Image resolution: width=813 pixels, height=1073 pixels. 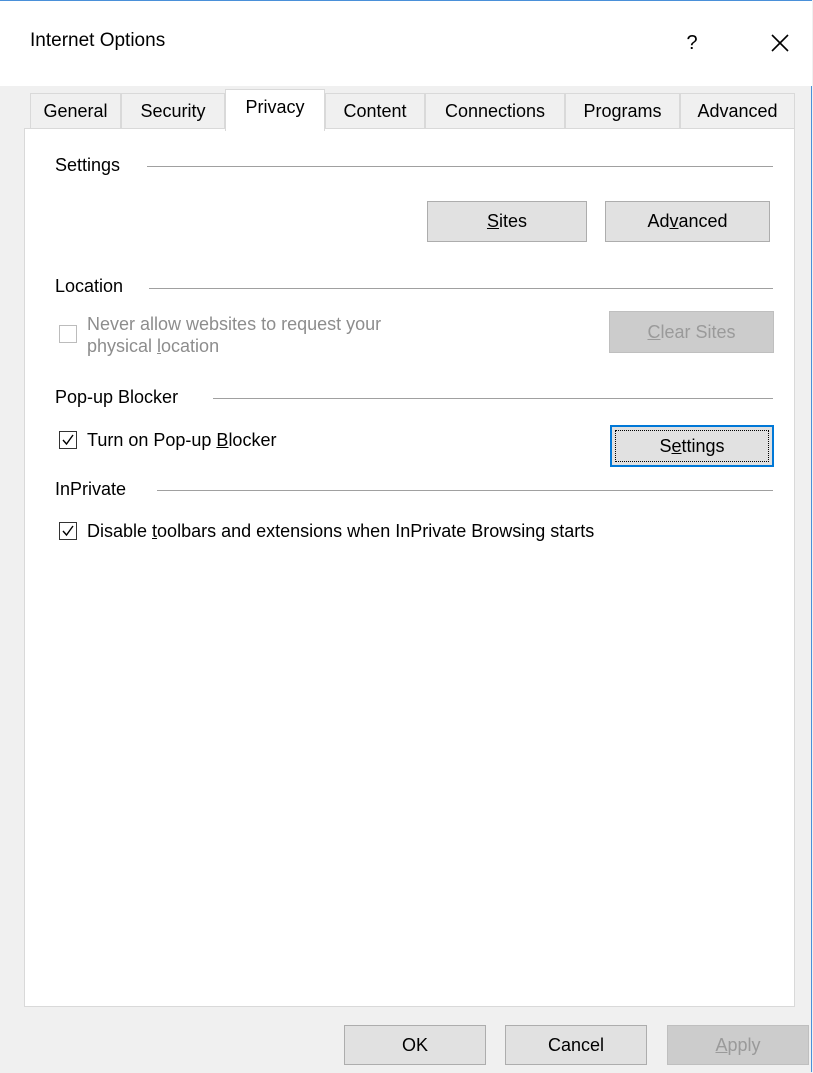 What do you see at coordinates (182, 440) in the screenshot?
I see `popup-blocker-label: Turn on Pop-up Blocker` at bounding box center [182, 440].